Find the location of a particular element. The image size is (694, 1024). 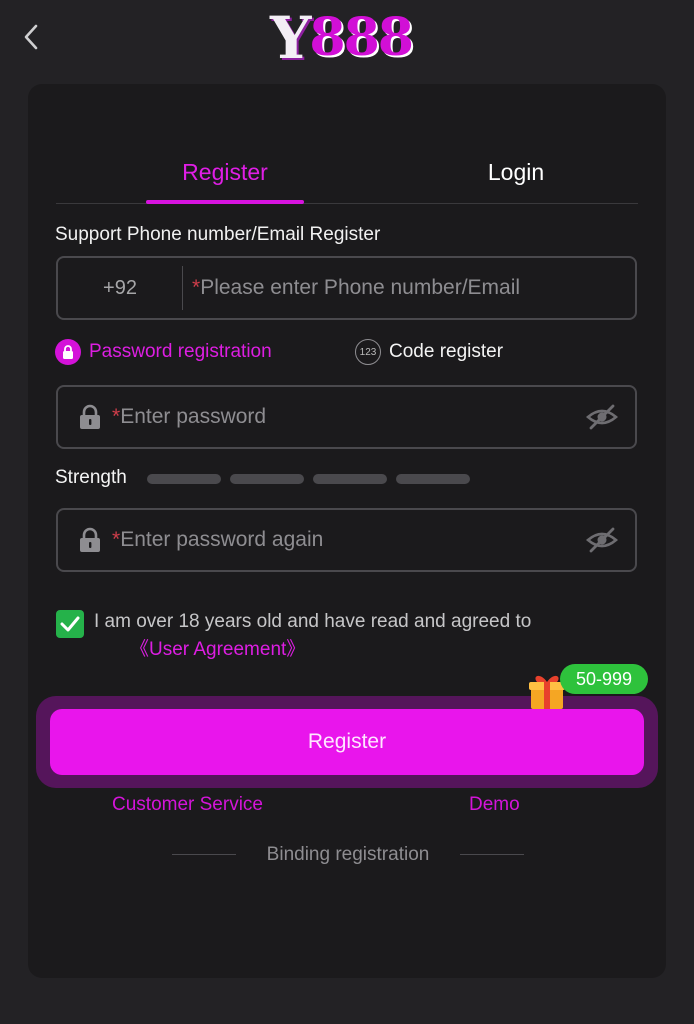

confirm-password-input: * Enter password again is located at coordinates (217, 540).